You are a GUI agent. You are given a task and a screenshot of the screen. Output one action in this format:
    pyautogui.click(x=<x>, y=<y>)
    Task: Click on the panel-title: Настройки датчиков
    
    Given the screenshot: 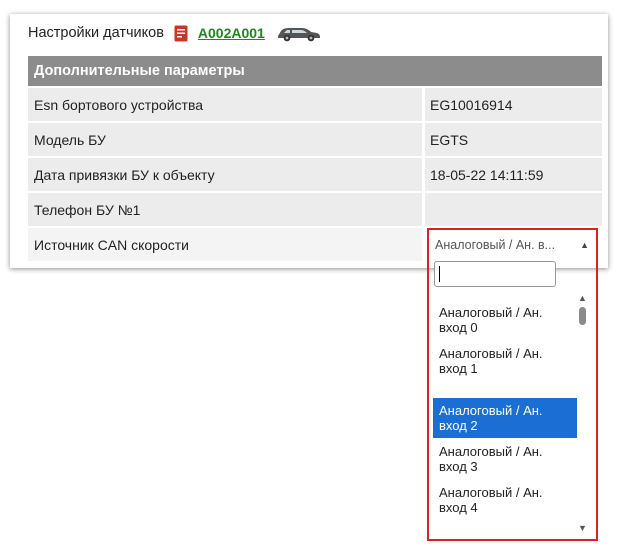 What is the action you would take?
    pyautogui.click(x=96, y=33)
    